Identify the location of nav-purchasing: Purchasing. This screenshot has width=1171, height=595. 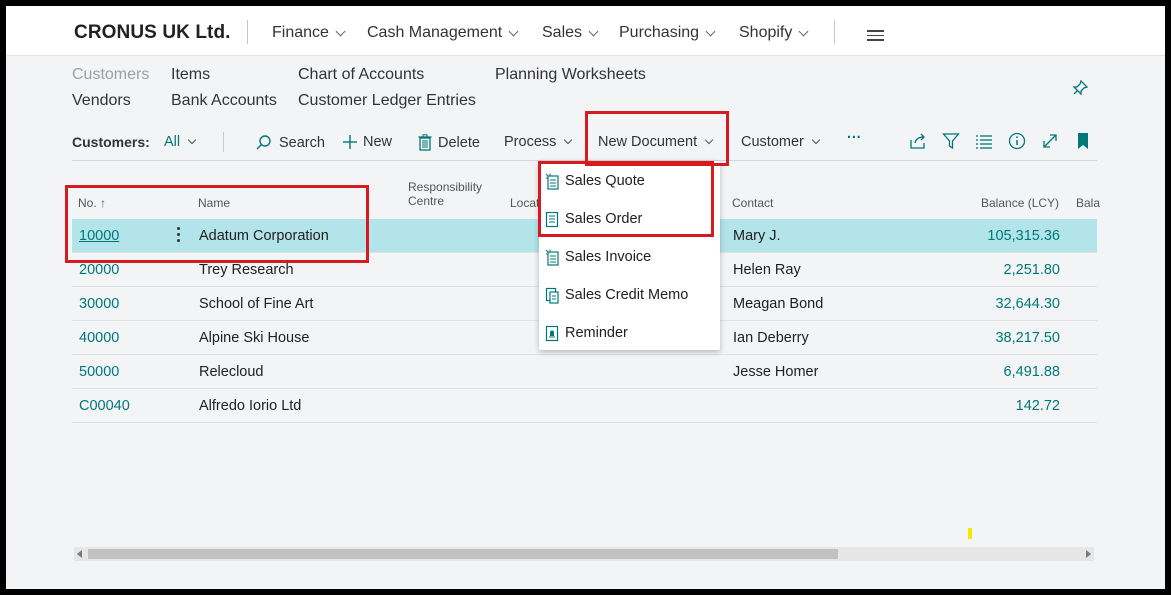
(667, 33).